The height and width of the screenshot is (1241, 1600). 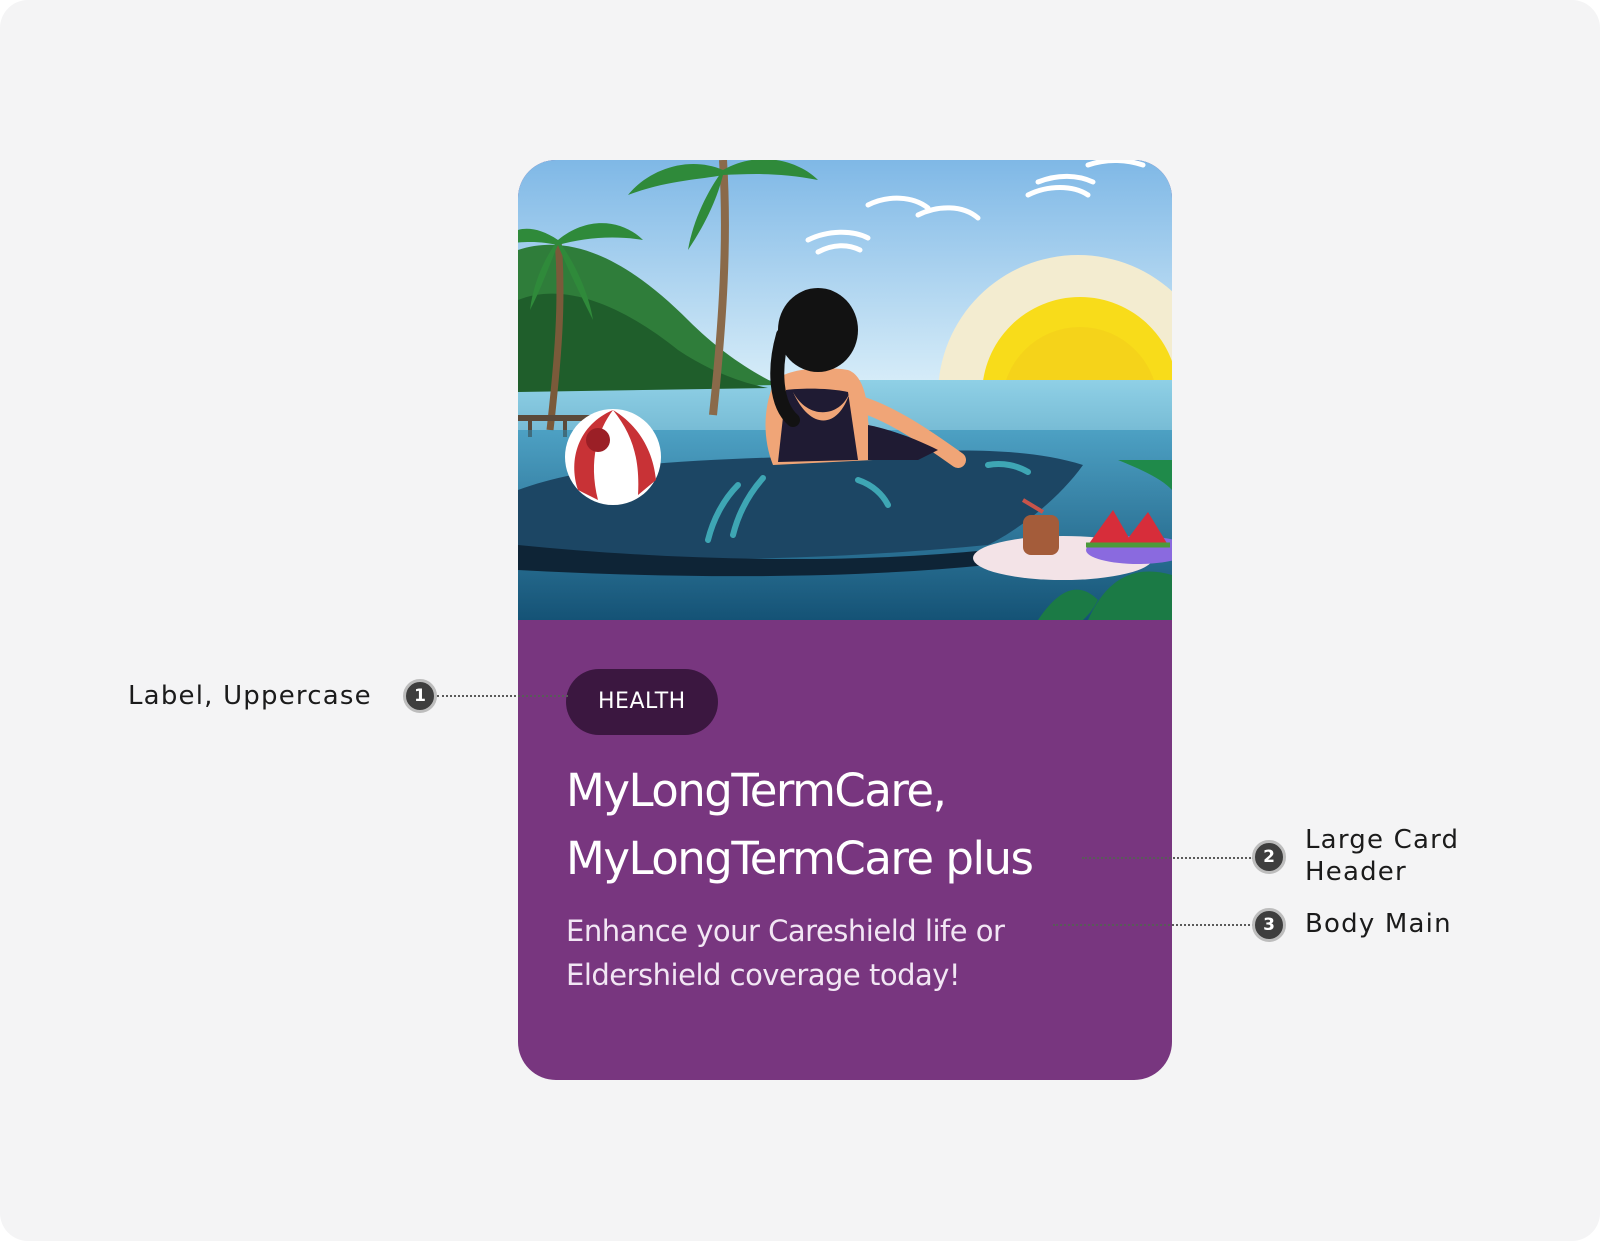 What do you see at coordinates (250, 696) in the screenshot?
I see `annotation-label-1: Label, Uppercase` at bounding box center [250, 696].